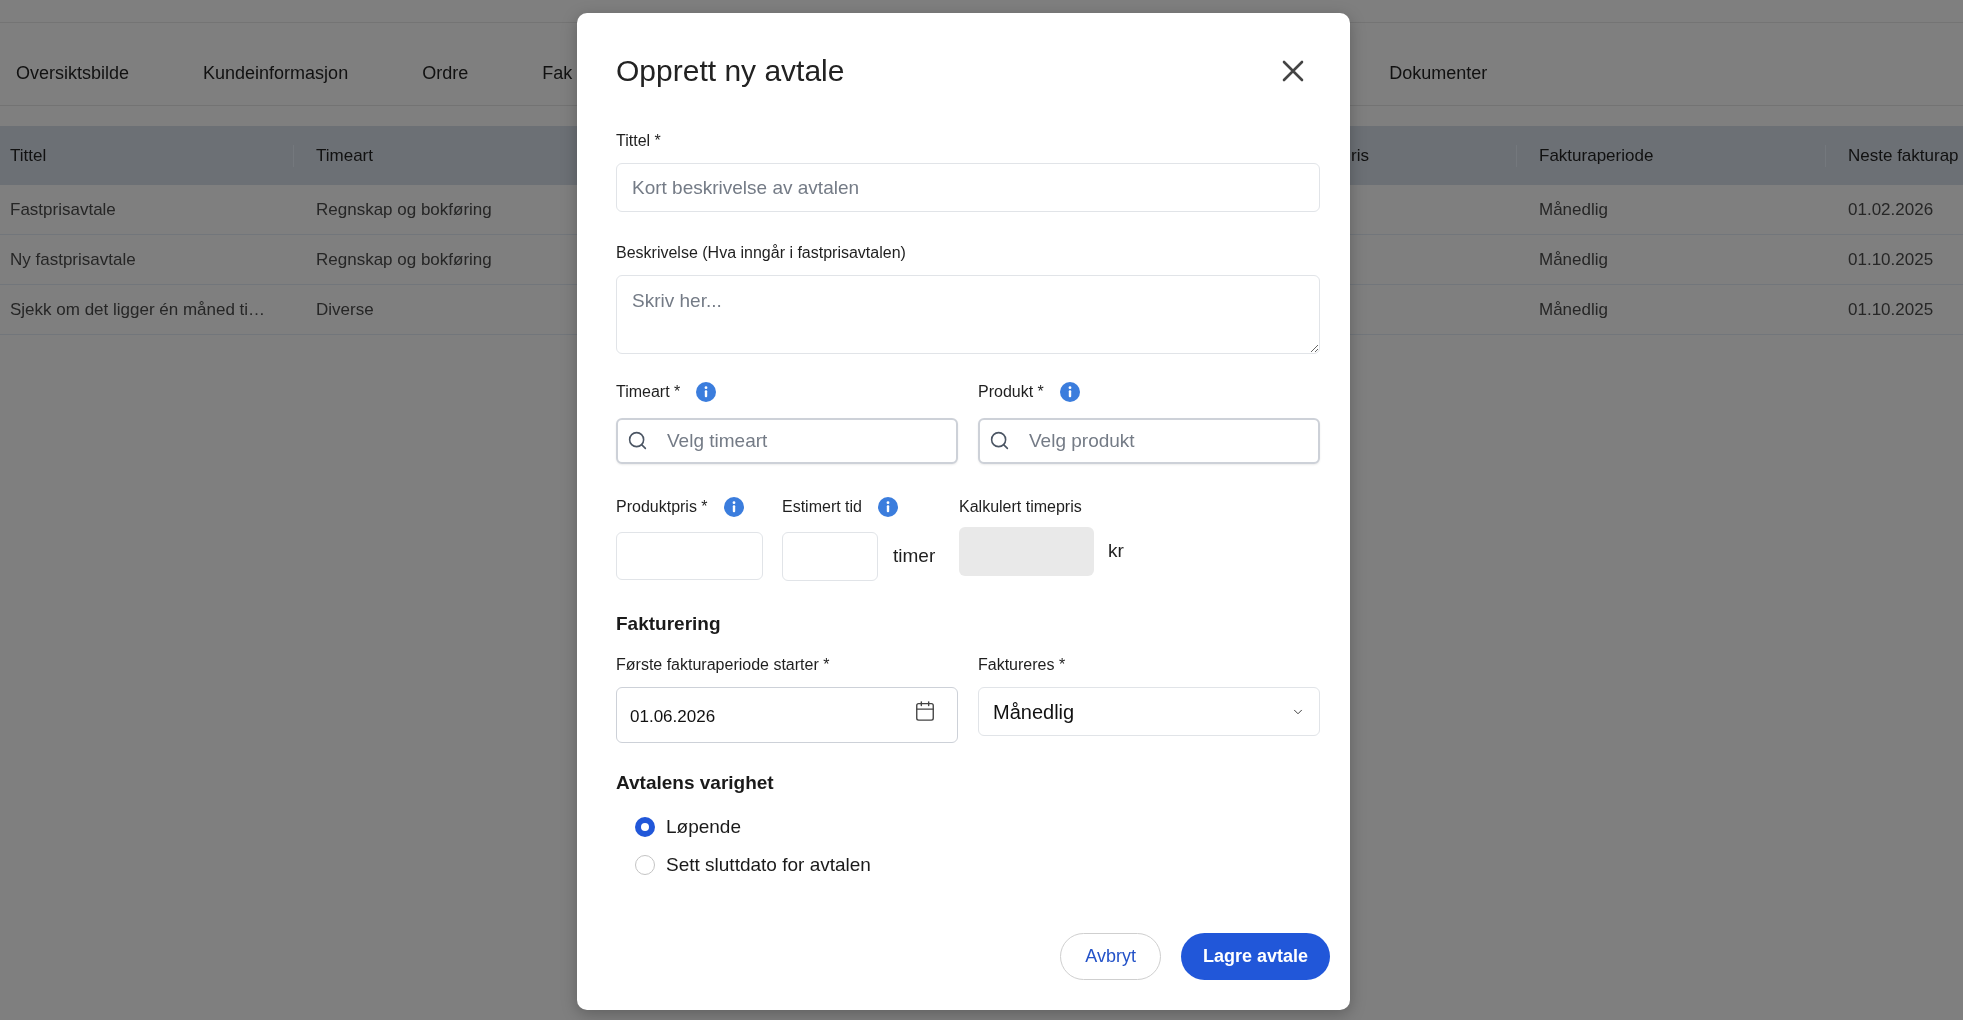 This screenshot has height=1020, width=1963. What do you see at coordinates (1891, 209) in the screenshot?
I see `table-cell-text: 01.02.2026` at bounding box center [1891, 209].